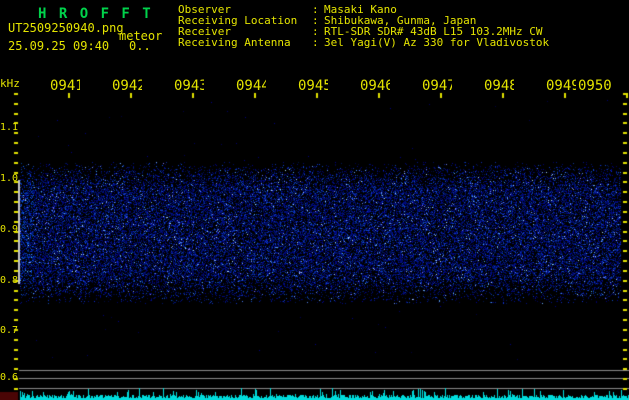 The image size is (629, 400). Describe the element at coordinates (140, 46) in the screenshot. I see `counter-label: 0..` at that location.